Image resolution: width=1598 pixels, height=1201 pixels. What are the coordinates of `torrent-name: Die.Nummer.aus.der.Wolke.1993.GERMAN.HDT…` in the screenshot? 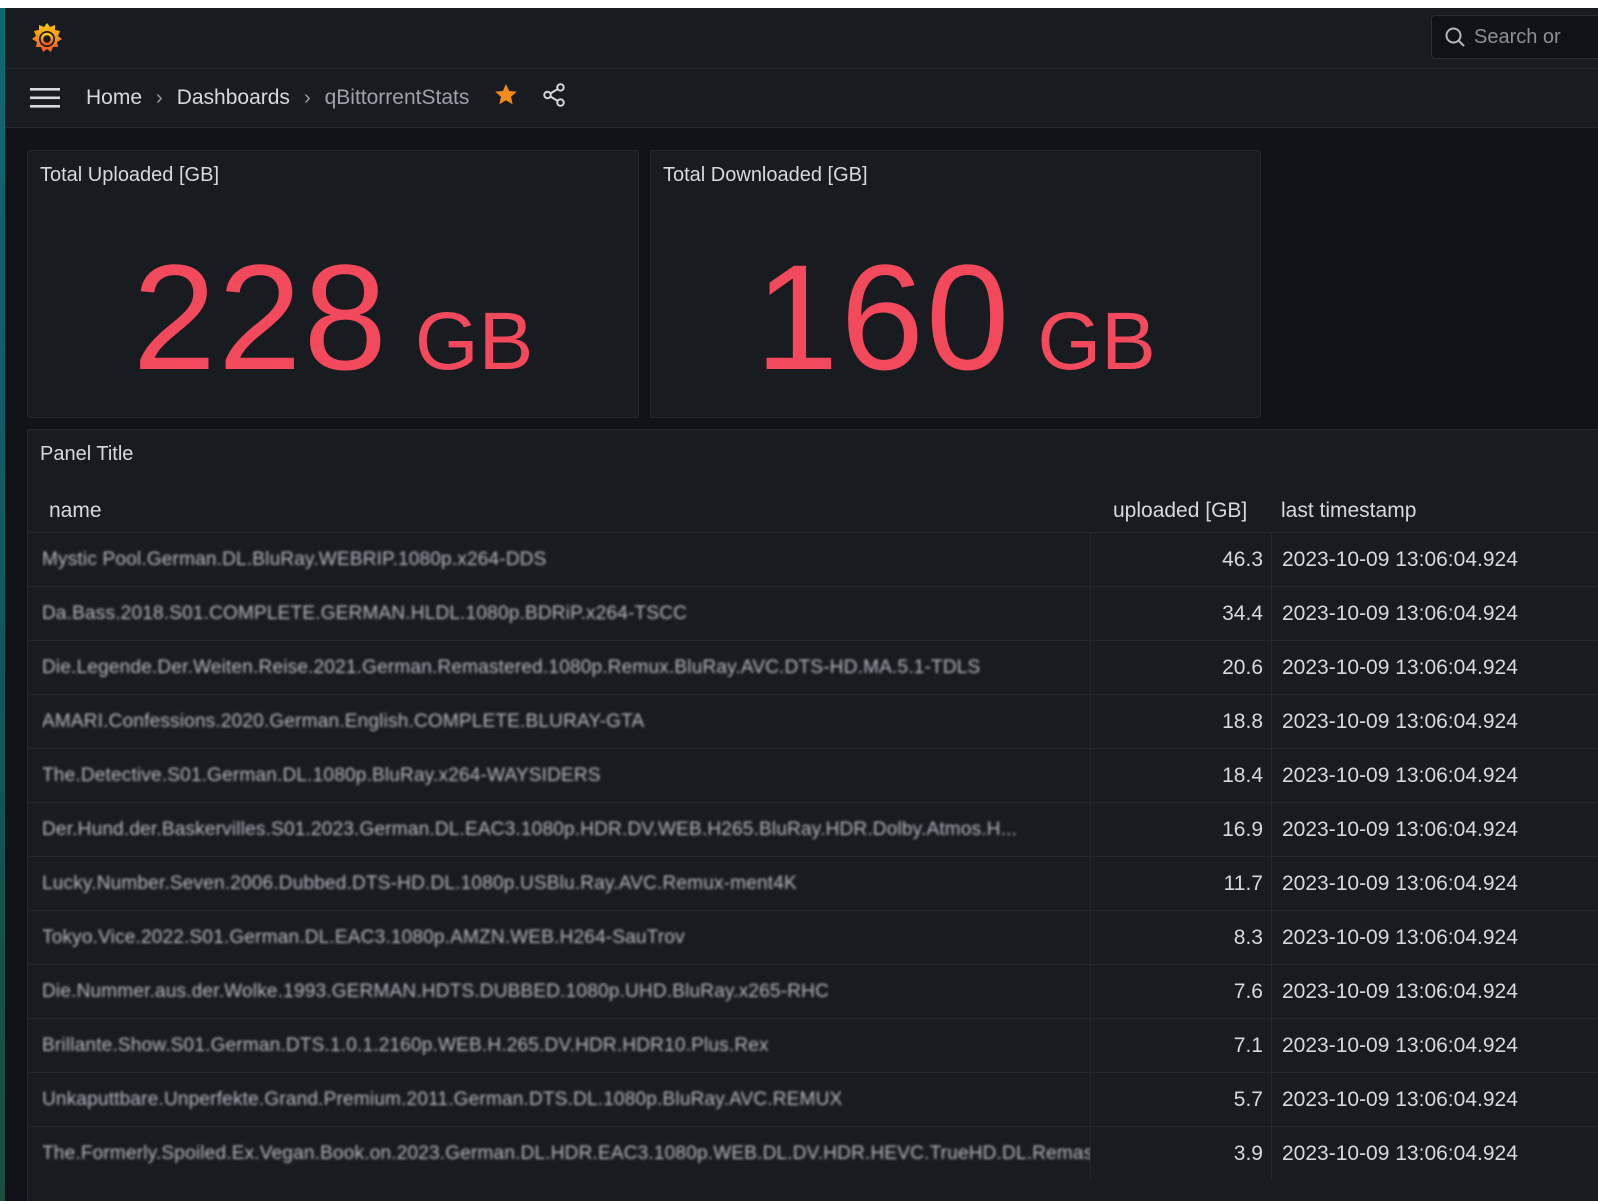 It's located at (436, 991).